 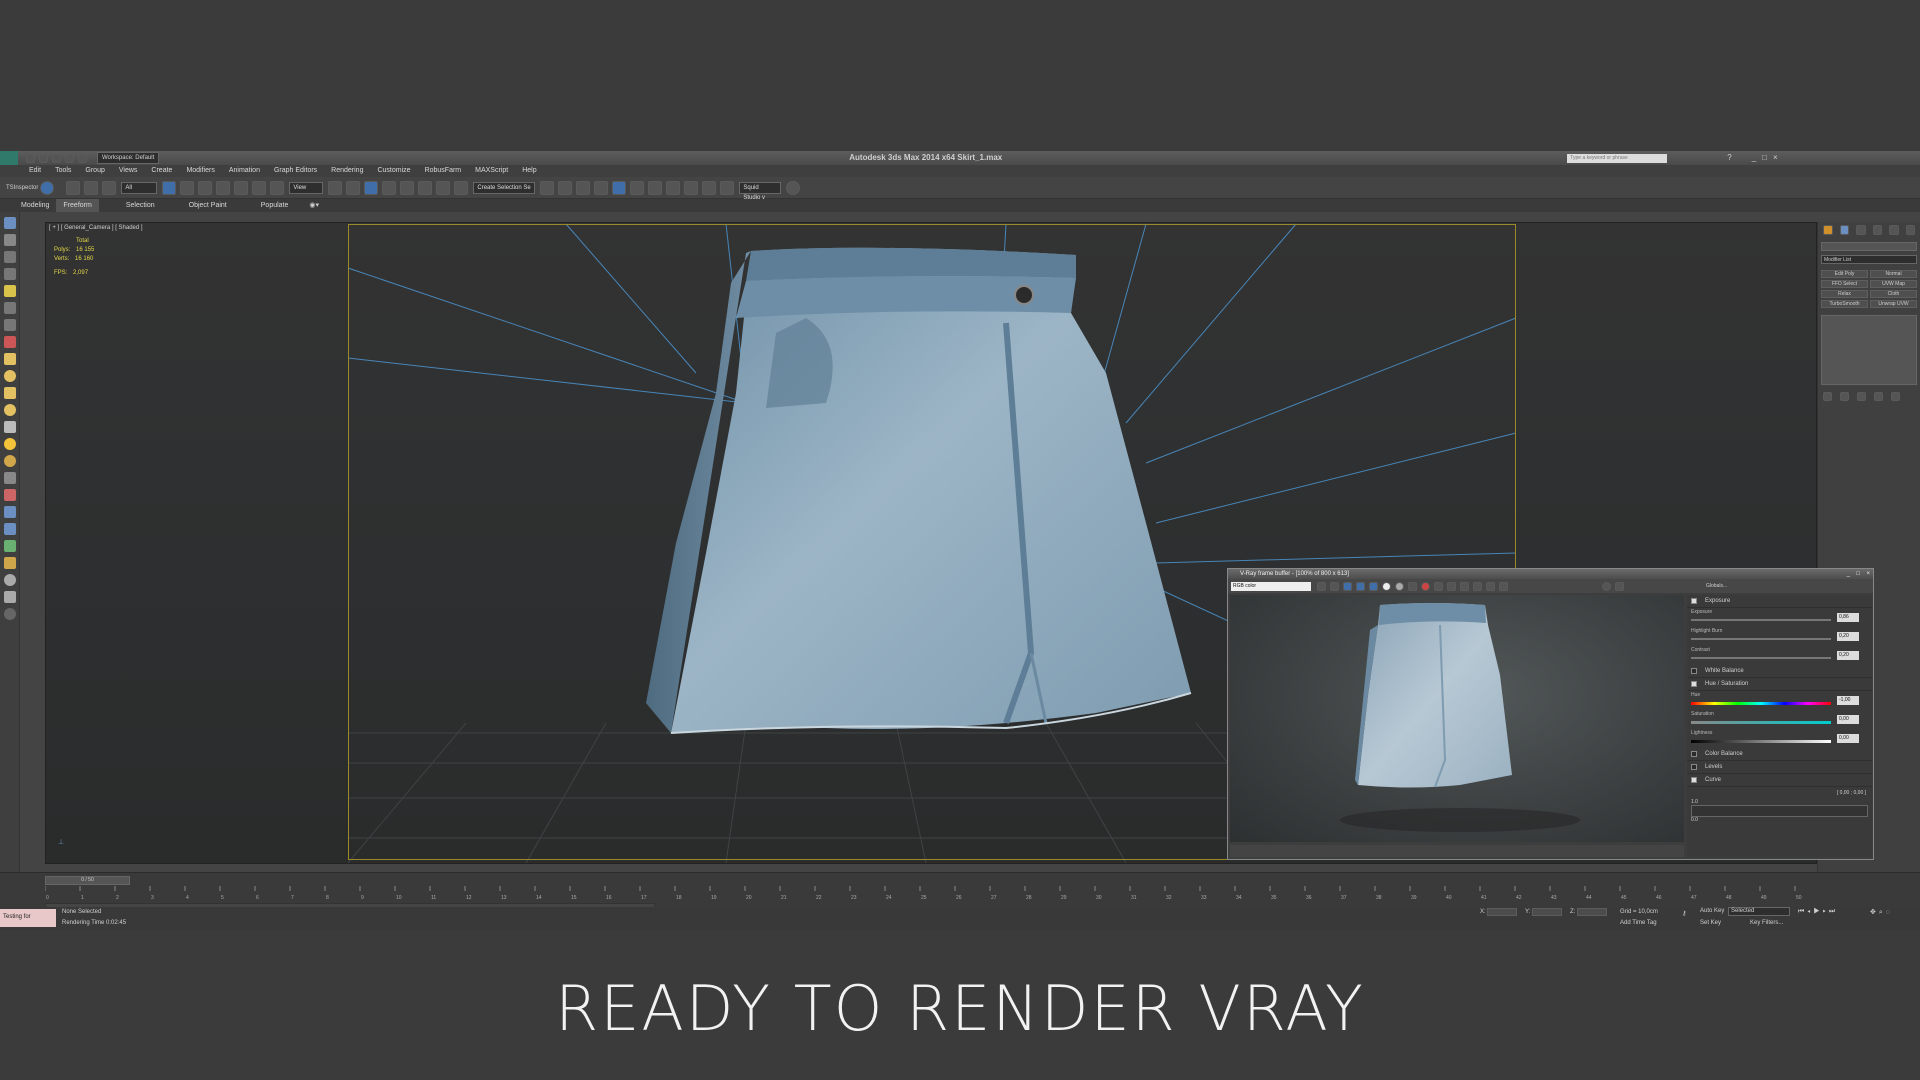 I want to click on geosphere-icon, so click(x=9, y=461).